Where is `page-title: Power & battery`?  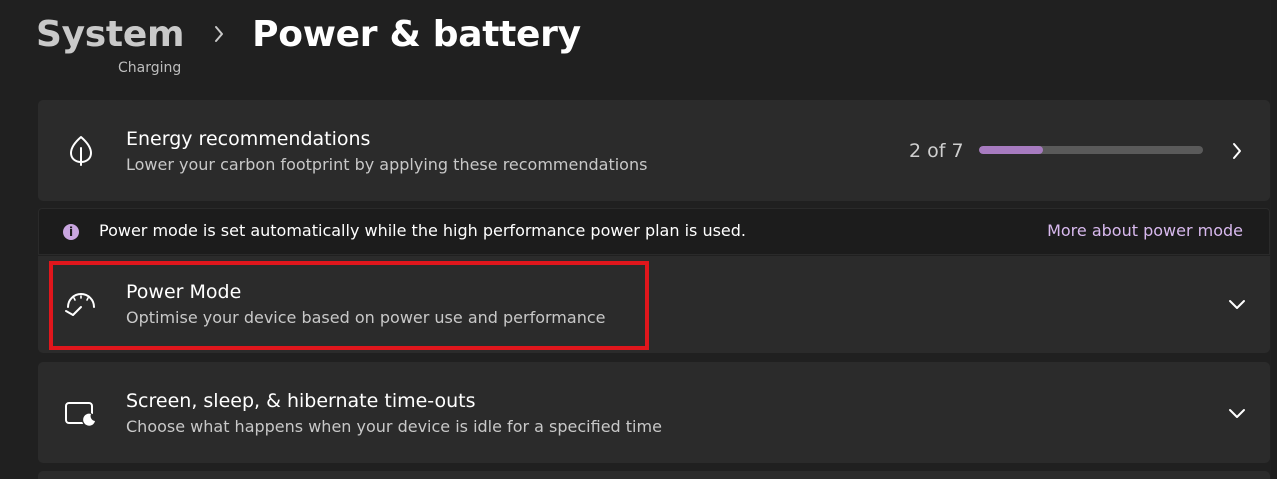
page-title: Power & battery is located at coordinates (416, 34).